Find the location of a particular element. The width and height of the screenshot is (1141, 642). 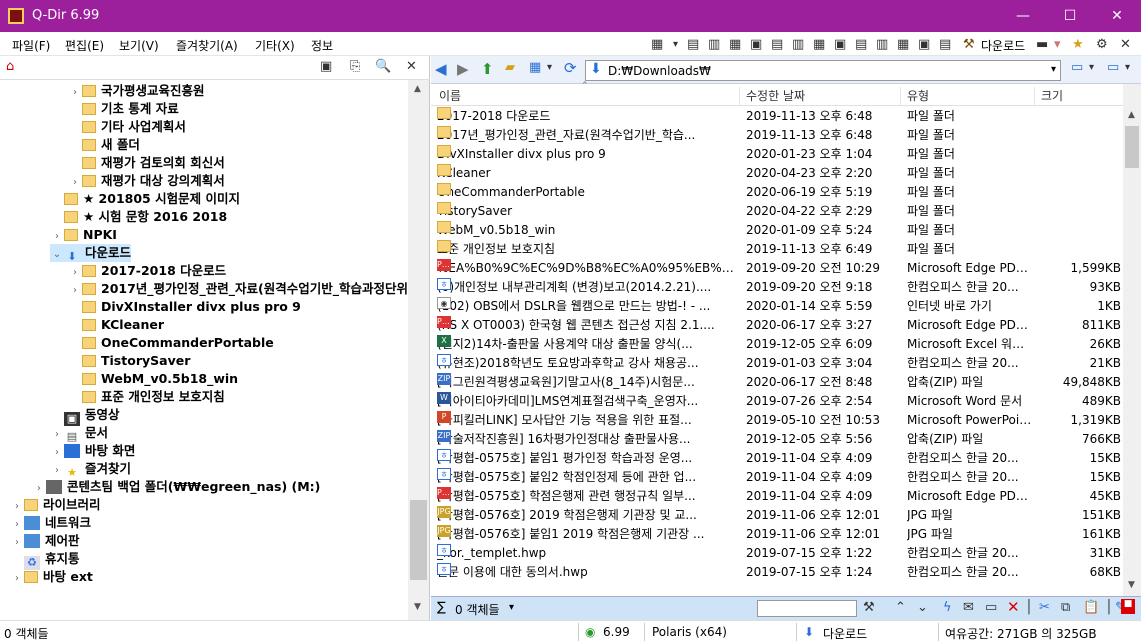

layout-2-icon: ▤ is located at coordinates (693, 44).